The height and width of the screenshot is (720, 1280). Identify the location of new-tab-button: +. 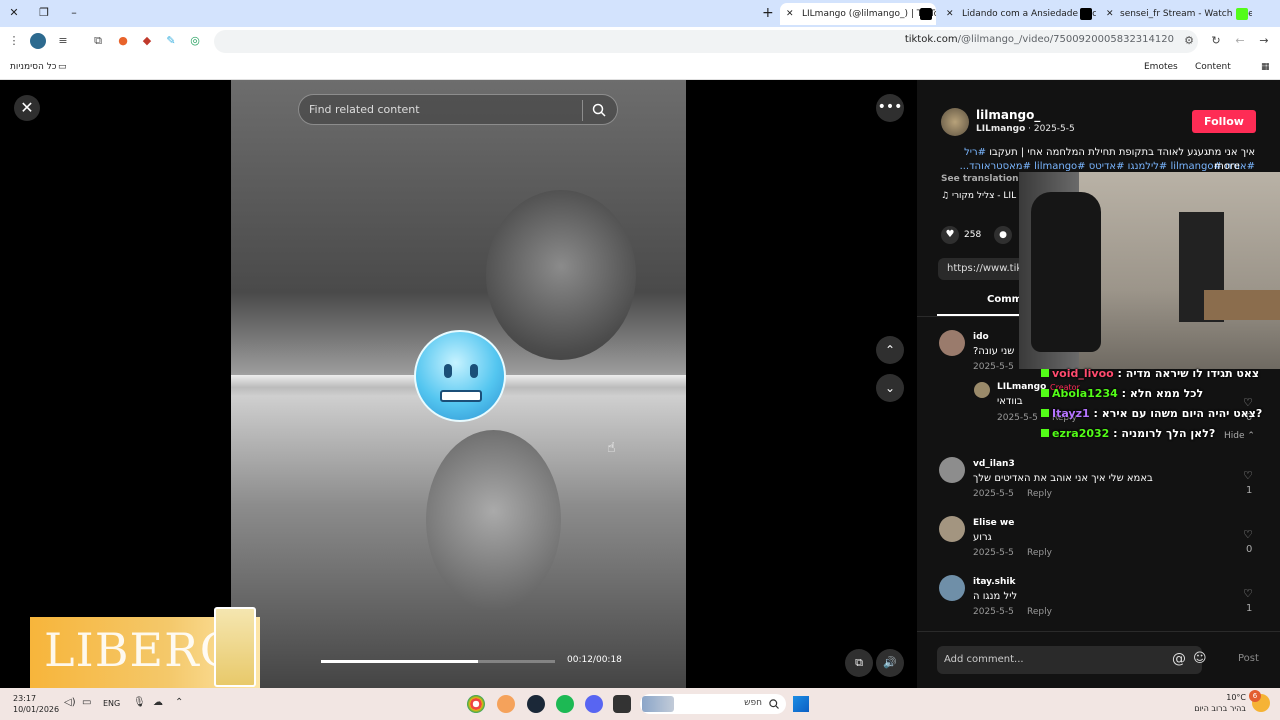
(768, 13).